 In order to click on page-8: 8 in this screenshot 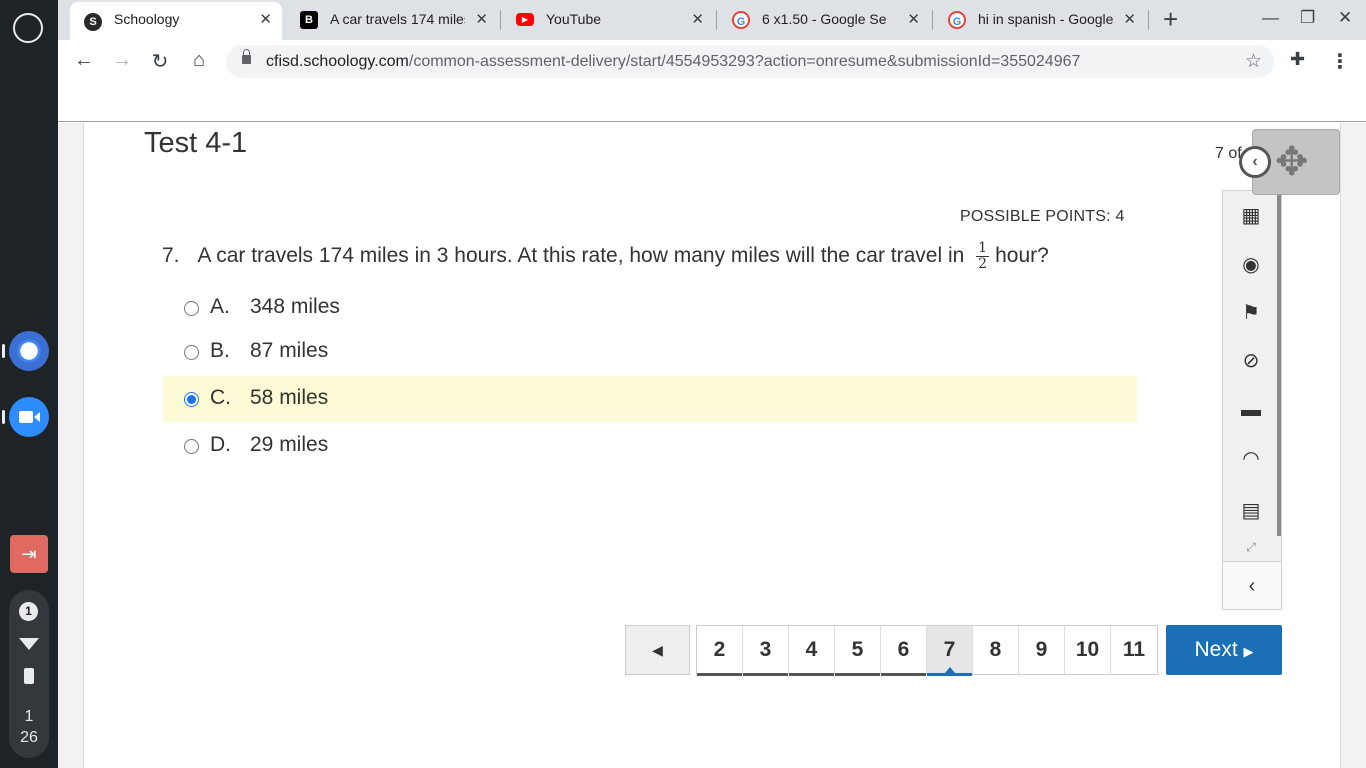, I will do `click(996, 650)`.